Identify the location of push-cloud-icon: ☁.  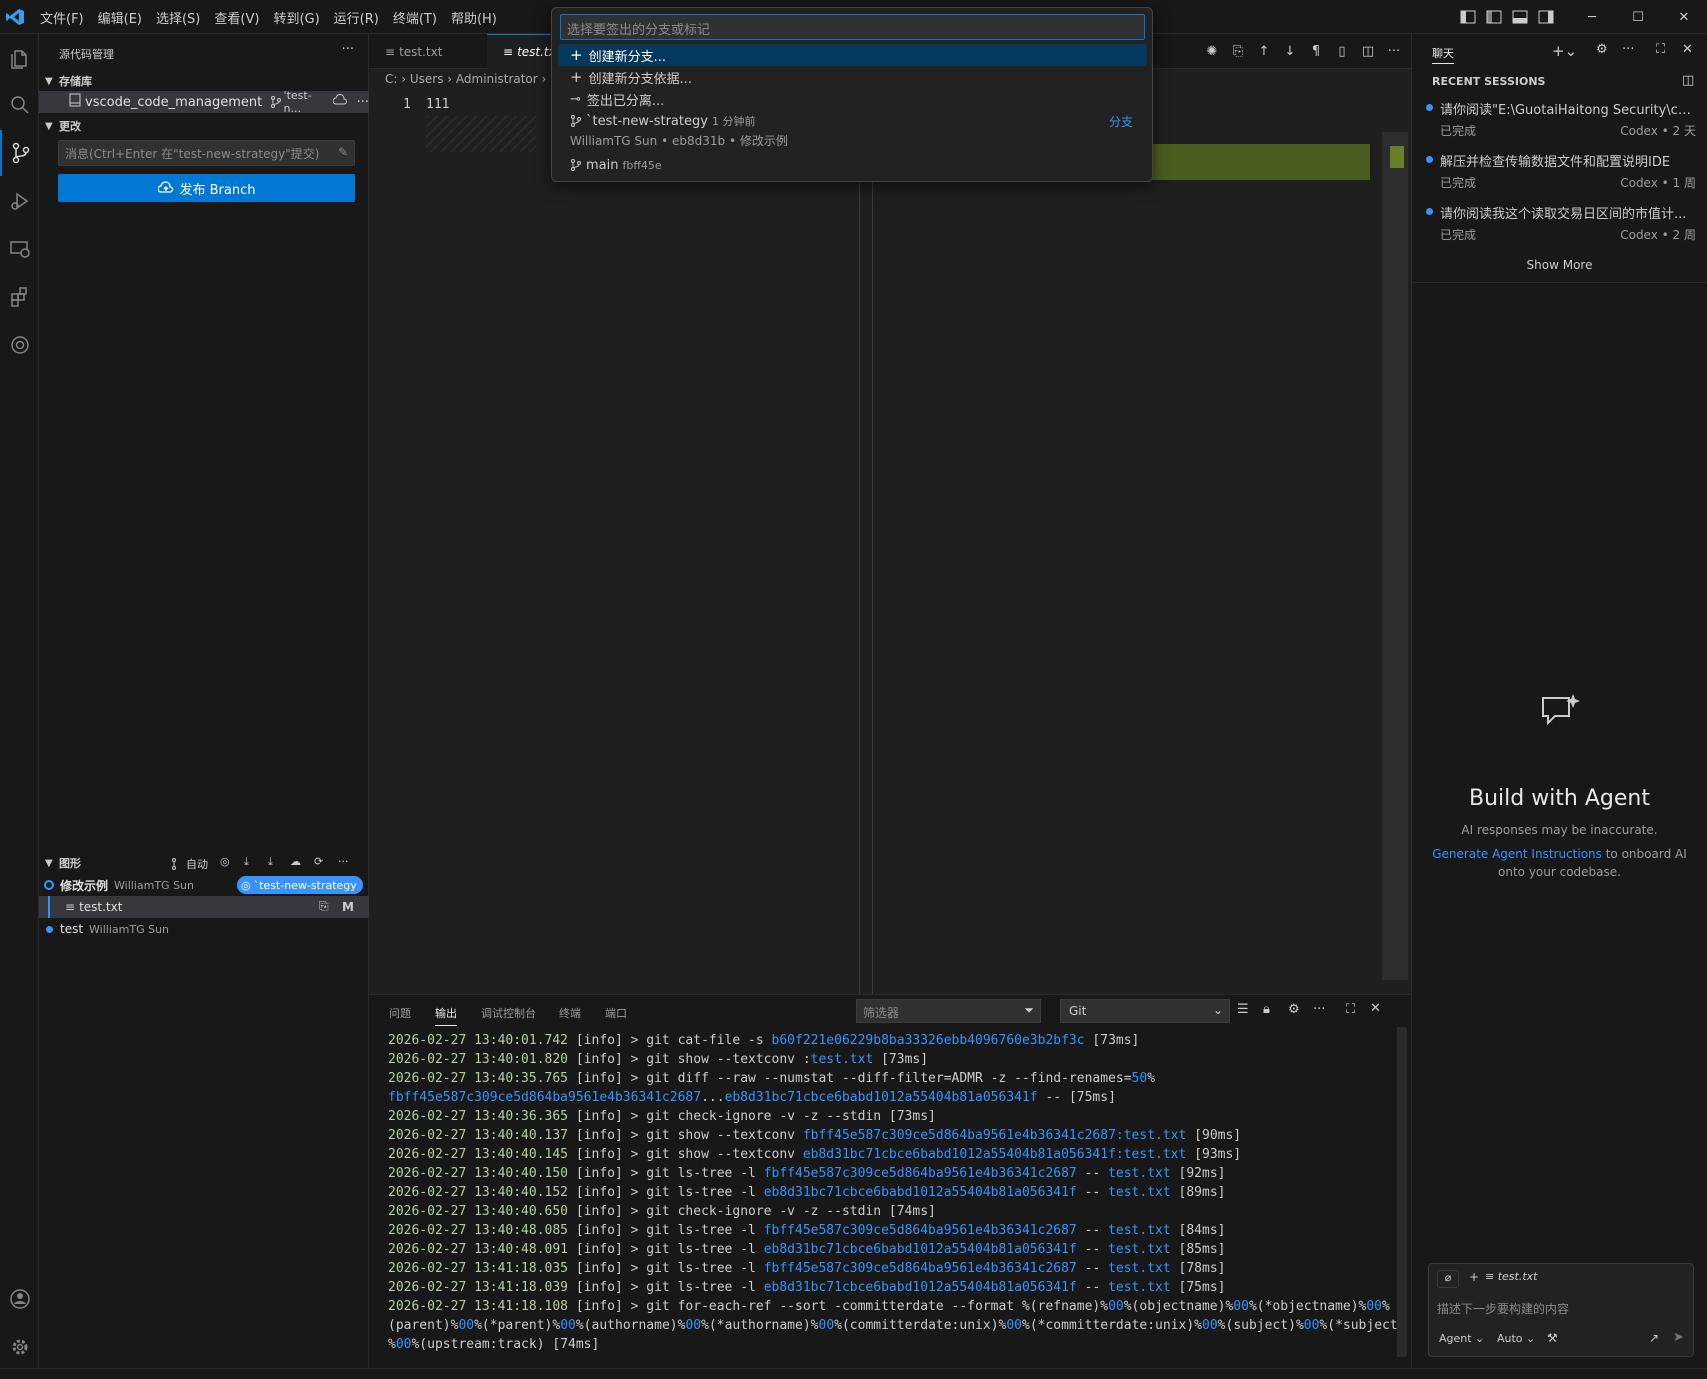
(295, 861).